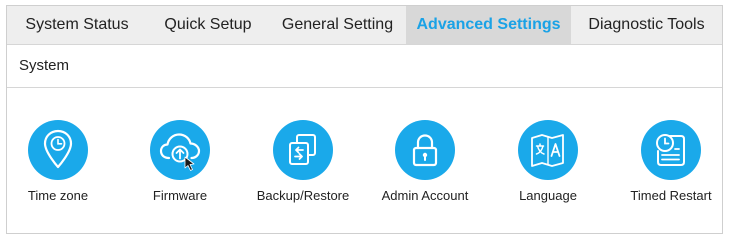 This screenshot has height=240, width=730. What do you see at coordinates (303, 195) in the screenshot?
I see `backup-restore-label: Backup/Restore` at bounding box center [303, 195].